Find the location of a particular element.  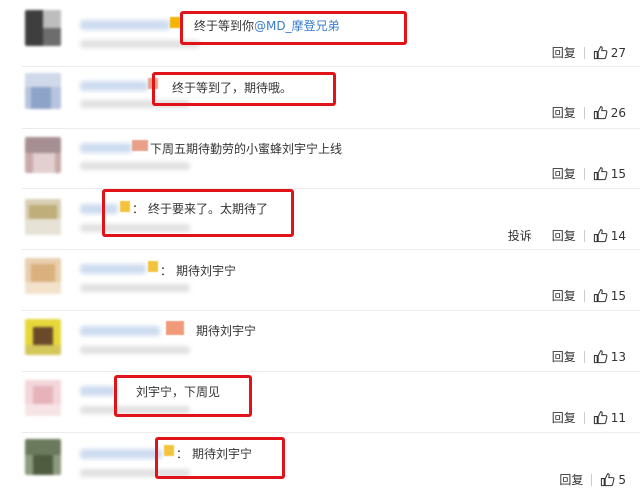

like-count: 5 is located at coordinates (622, 479).